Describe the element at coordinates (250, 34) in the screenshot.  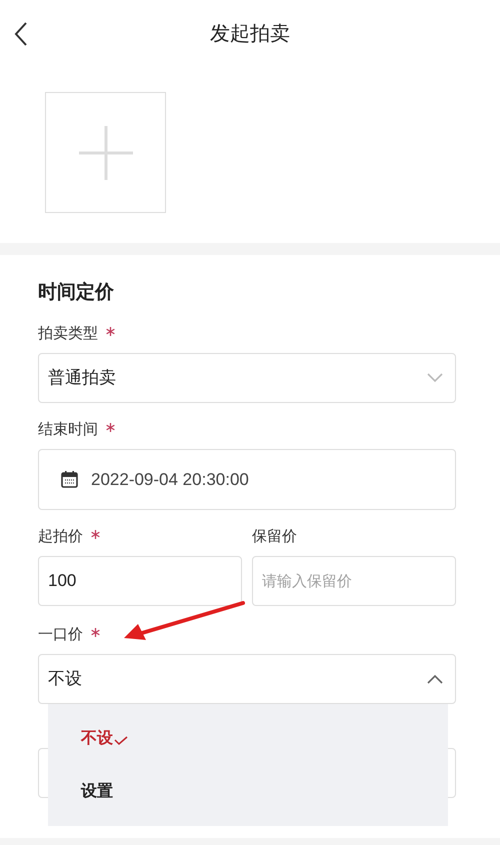
I see `page-title: 发起拍卖` at that location.